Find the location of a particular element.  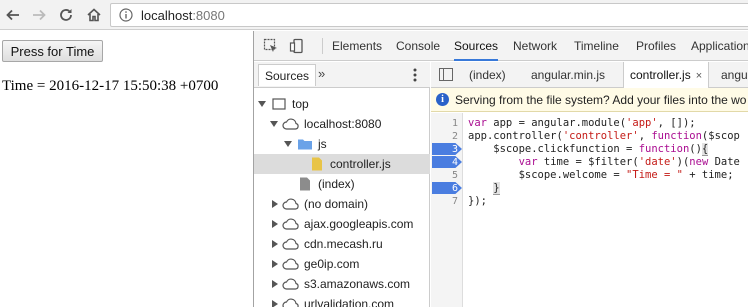

device-mode-icon is located at coordinates (296, 46).